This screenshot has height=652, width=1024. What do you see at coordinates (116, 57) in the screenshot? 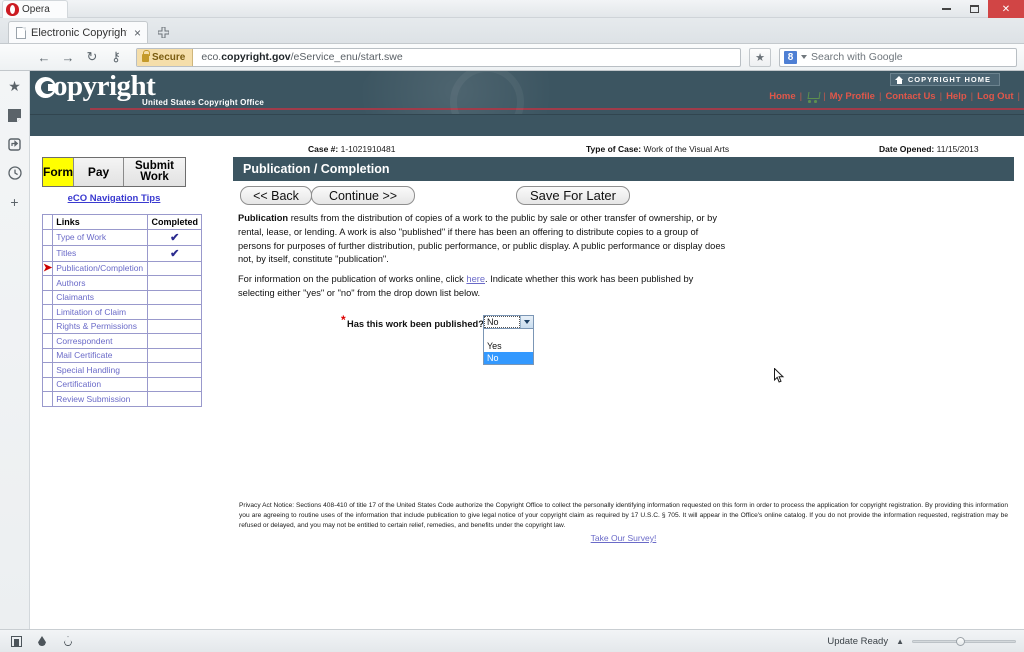
I see `key-icon: ⚷` at bounding box center [116, 57].